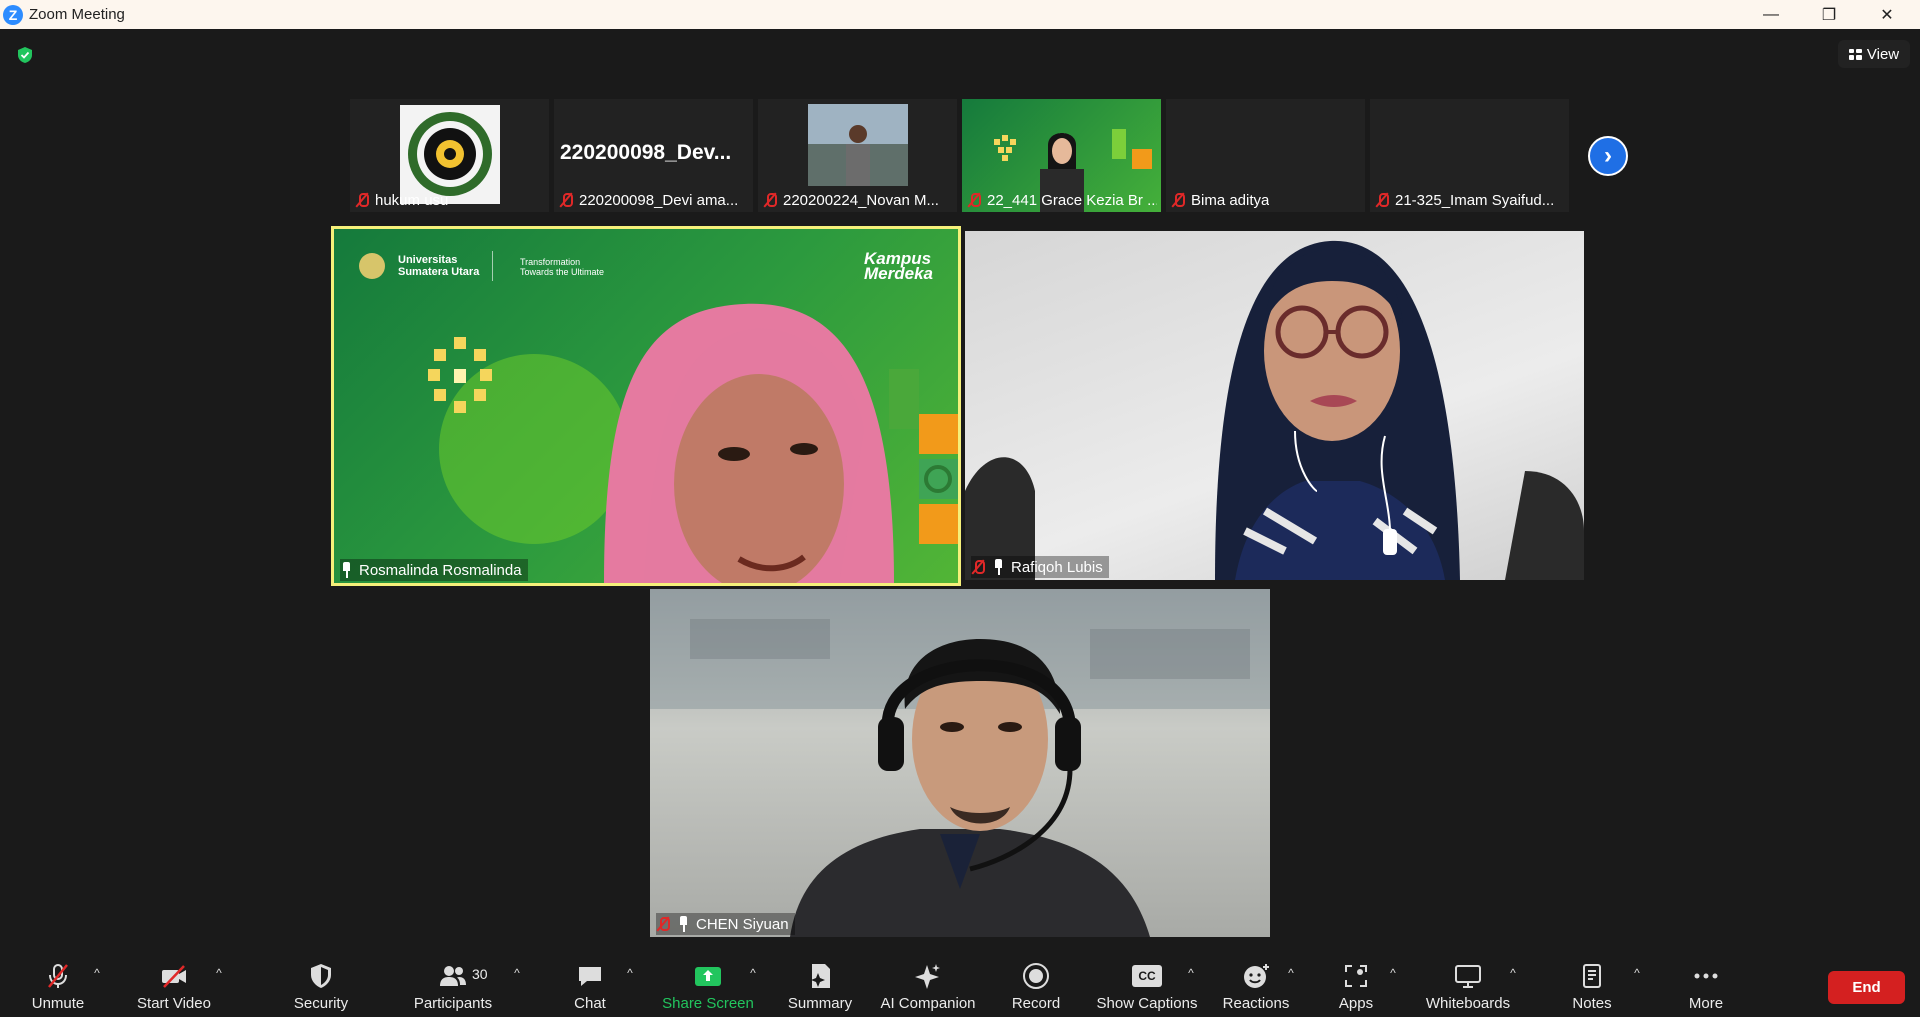 This screenshot has height=1017, width=1920. I want to click on restore-button: ❐, so click(1829, 14).